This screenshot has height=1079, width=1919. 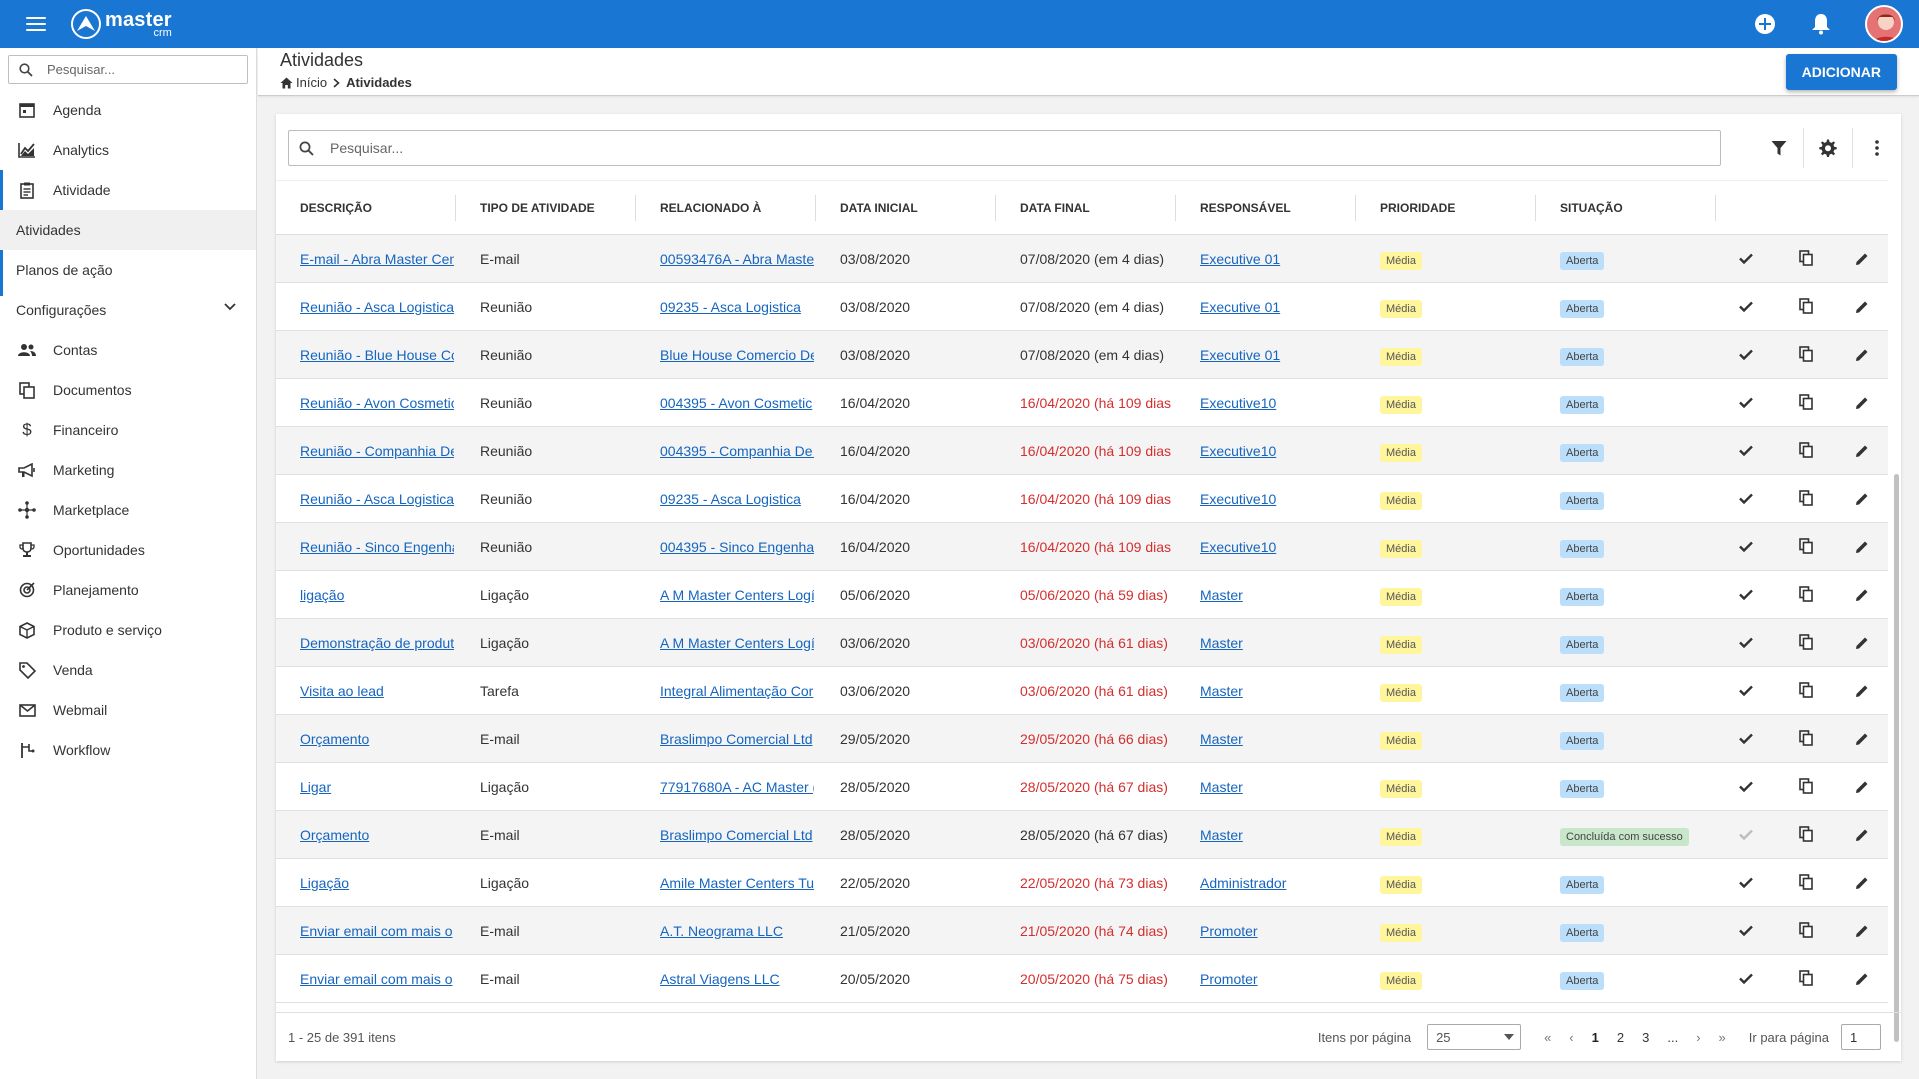 I want to click on column-header-prioridade: PRIORIDADE, so click(x=1446, y=207).